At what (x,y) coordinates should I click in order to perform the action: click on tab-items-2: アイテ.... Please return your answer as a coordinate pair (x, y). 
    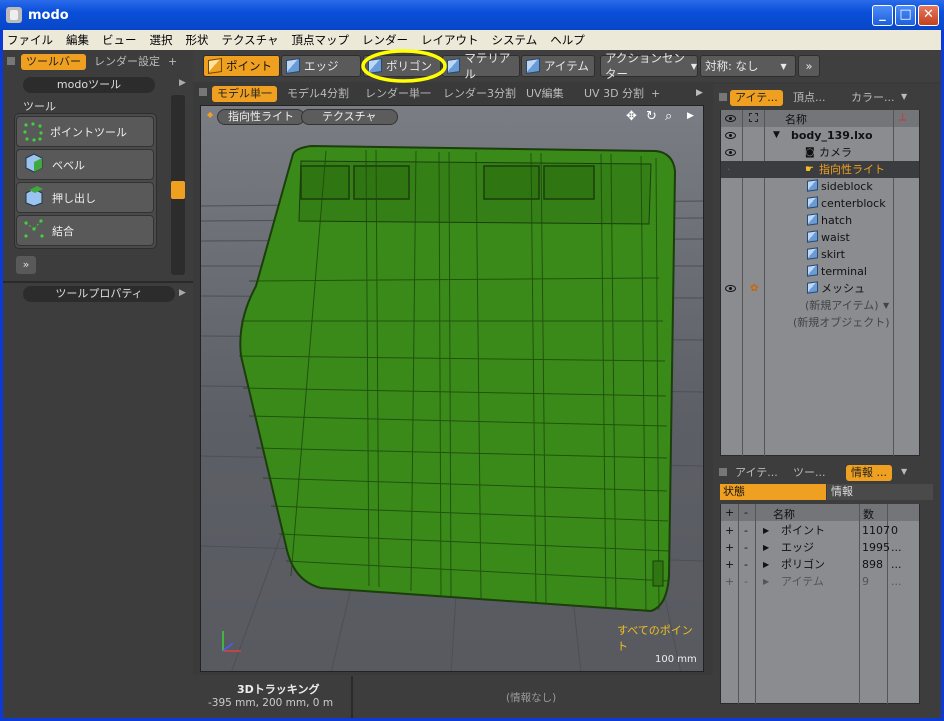
    Looking at the image, I should click on (756, 473).